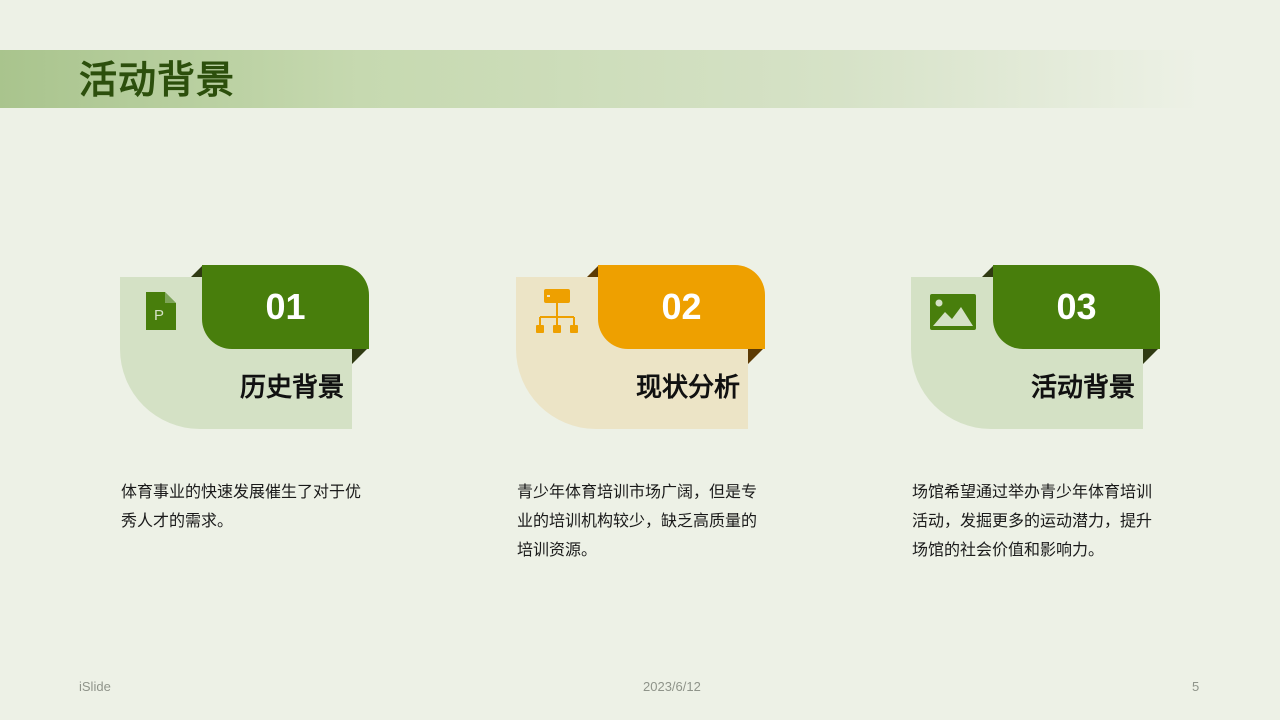 The width and height of the screenshot is (1280, 720). I want to click on footer-date: 2023/6/12, so click(672, 686).